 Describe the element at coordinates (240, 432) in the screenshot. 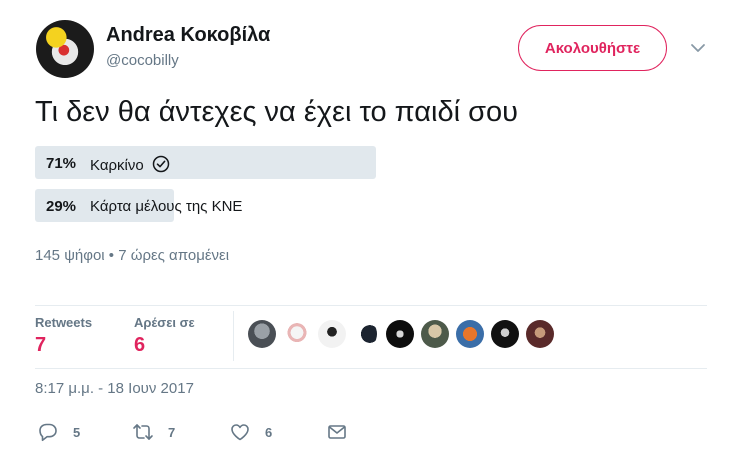

I see `heart-icon` at that location.